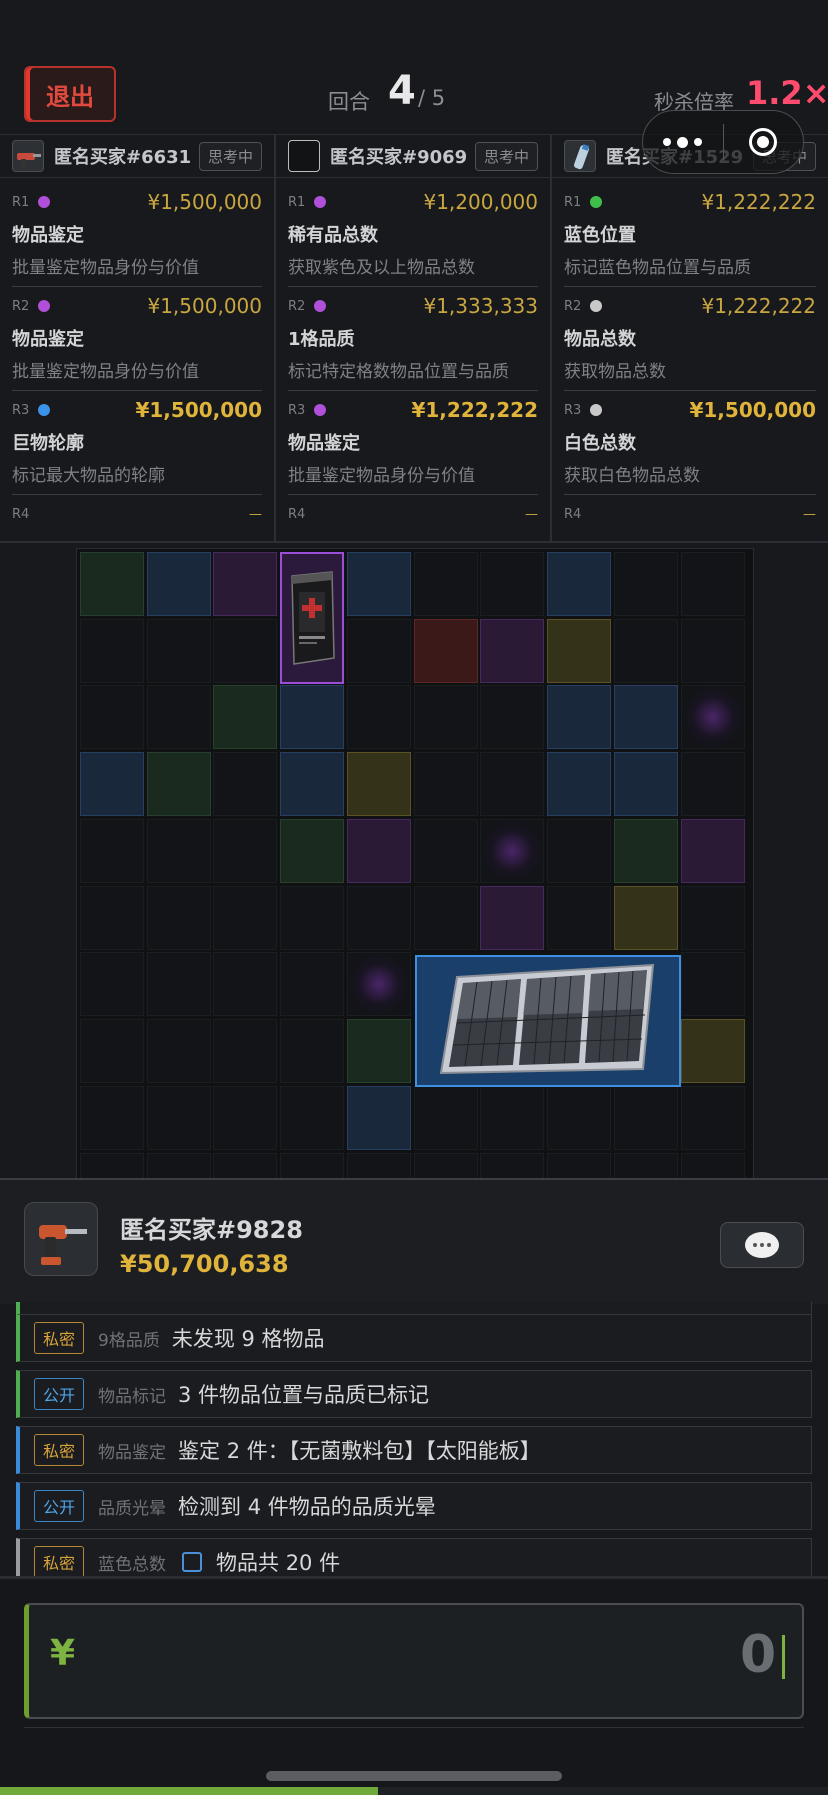 This screenshot has width=828, height=1795. I want to click on text-caret, so click(783, 1657).